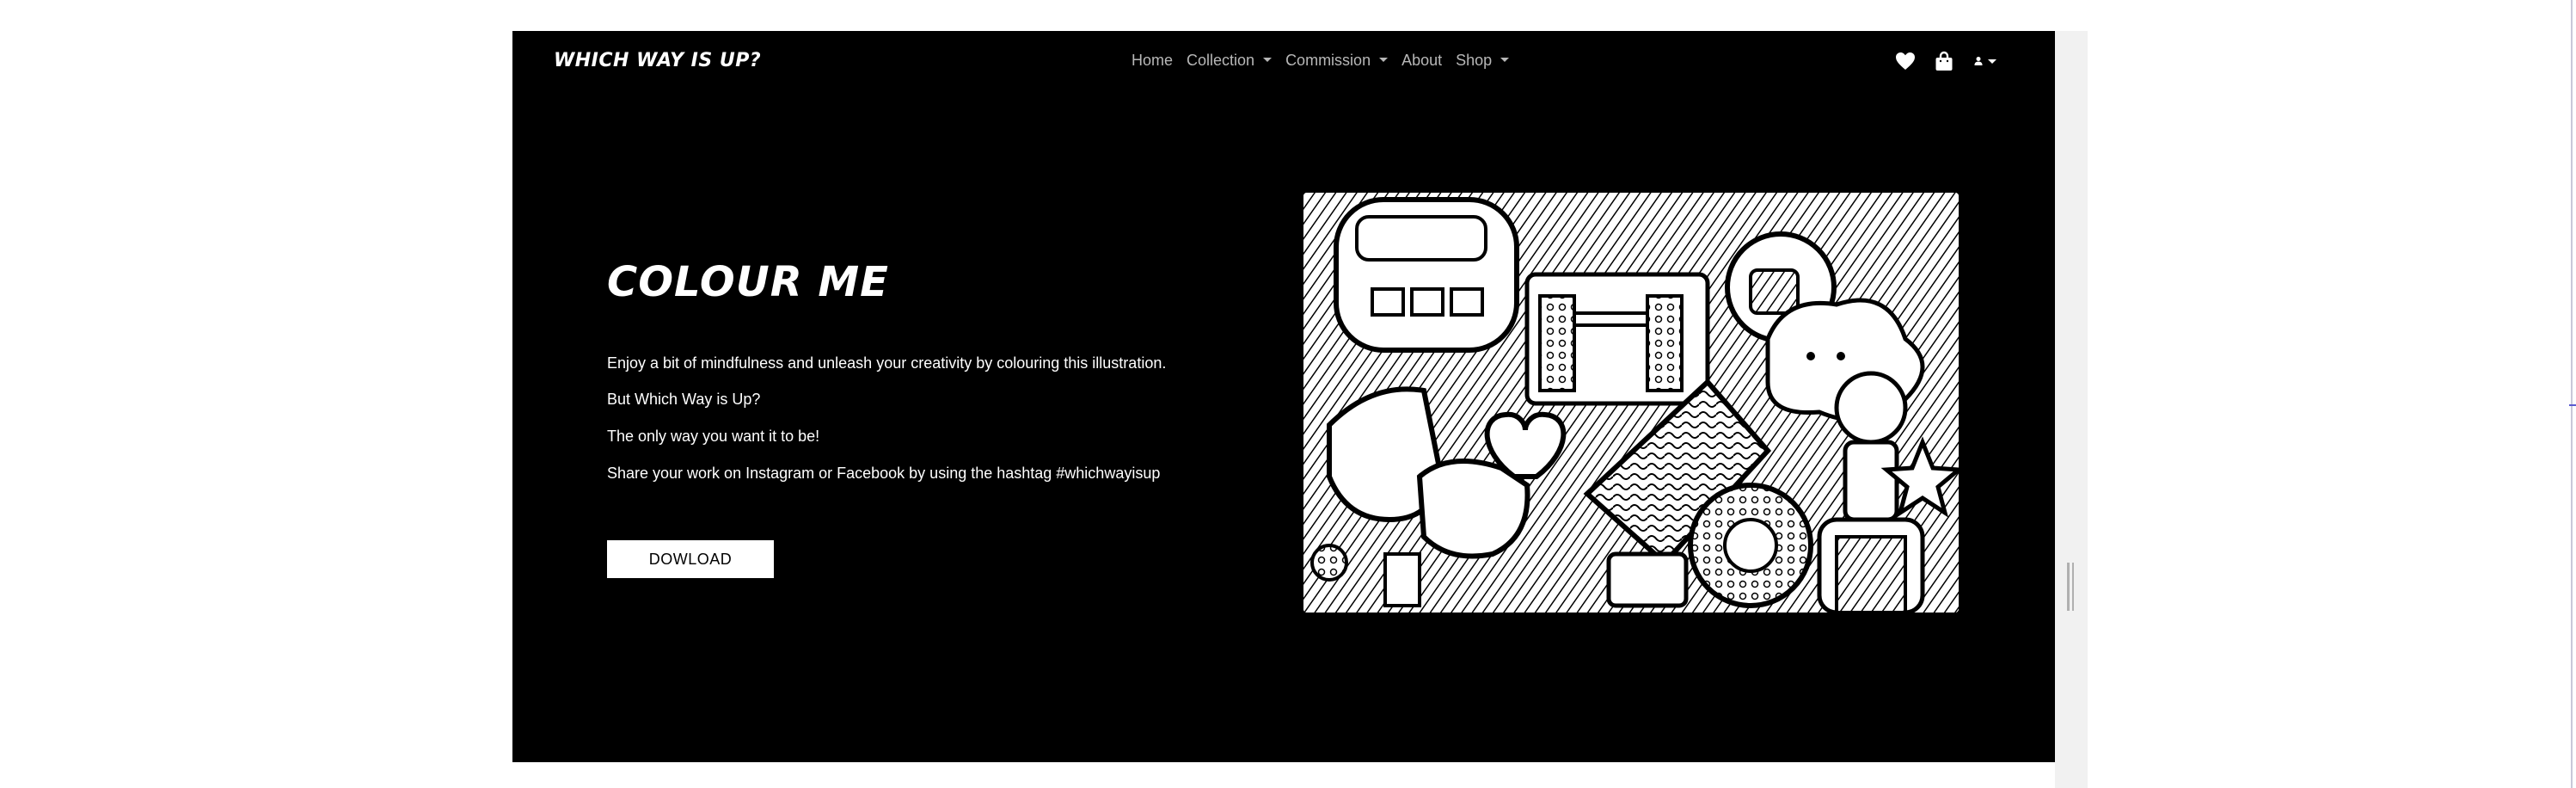 The width and height of the screenshot is (2576, 788). I want to click on download-button: DOWLOAD, so click(690, 559).